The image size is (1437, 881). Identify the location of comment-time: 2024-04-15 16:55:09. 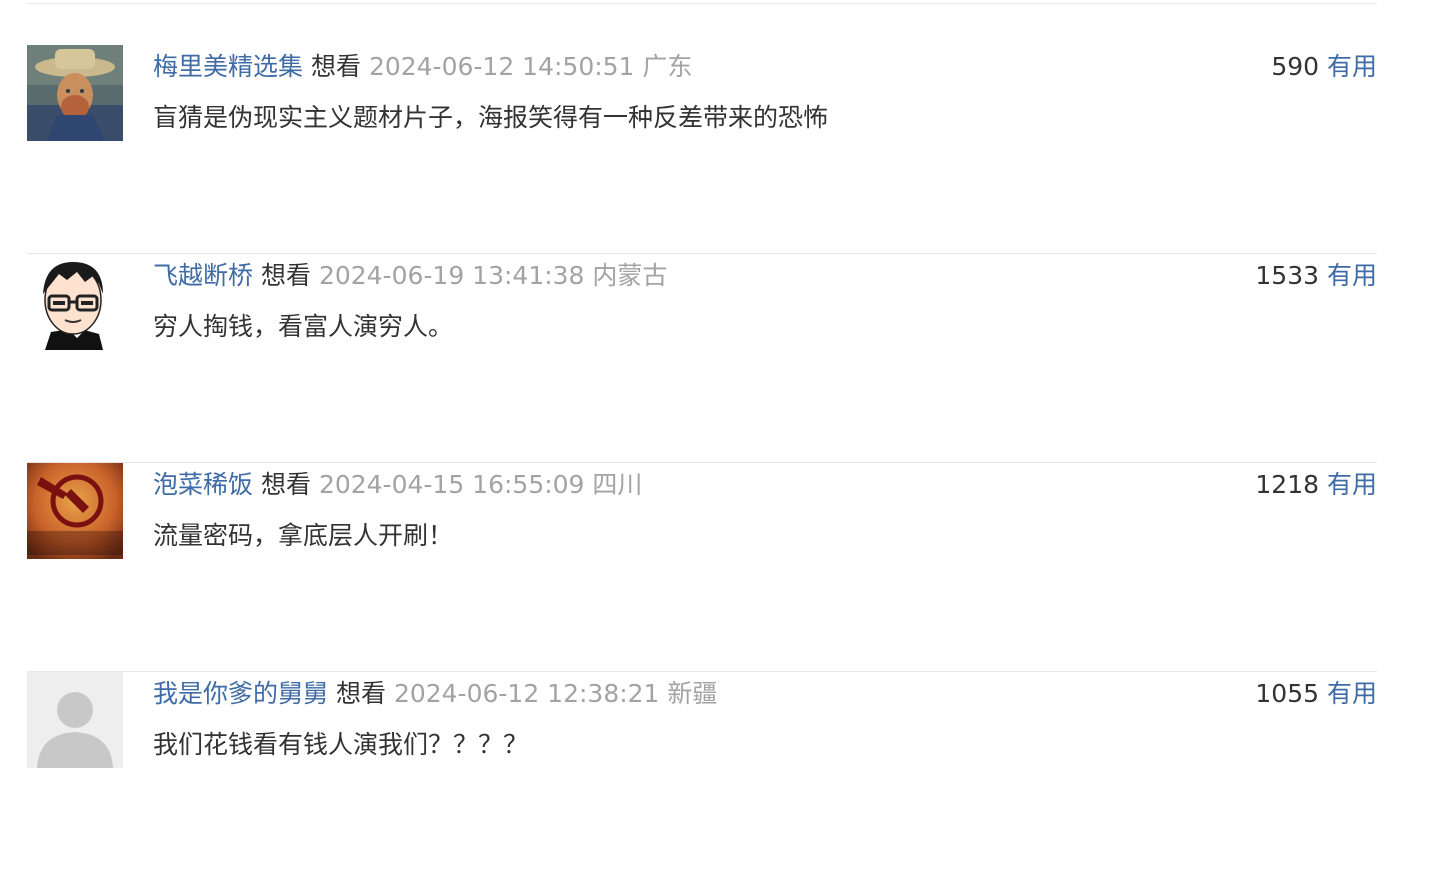
(451, 484).